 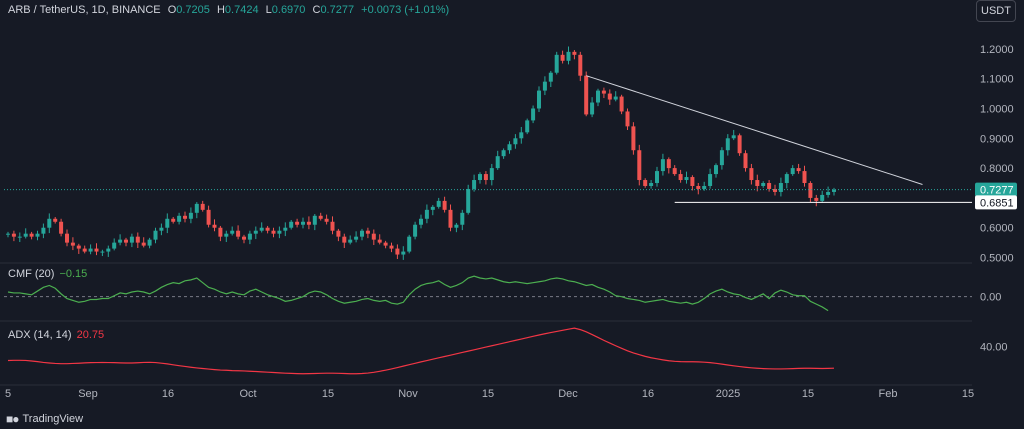 I want to click on time-tick-label: Oct, so click(x=247, y=394).